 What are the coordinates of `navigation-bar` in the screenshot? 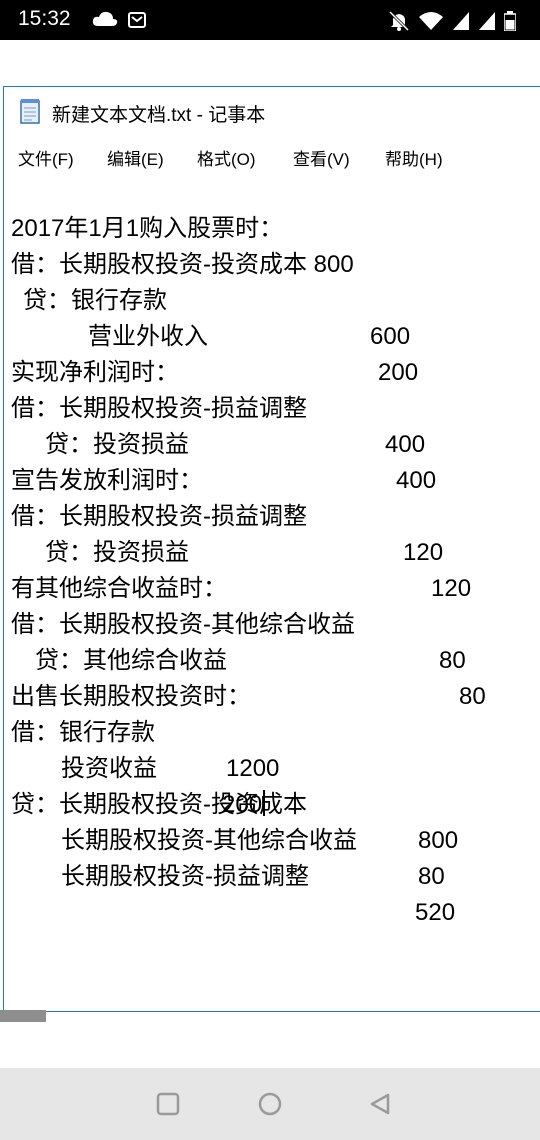 It's located at (270, 1104).